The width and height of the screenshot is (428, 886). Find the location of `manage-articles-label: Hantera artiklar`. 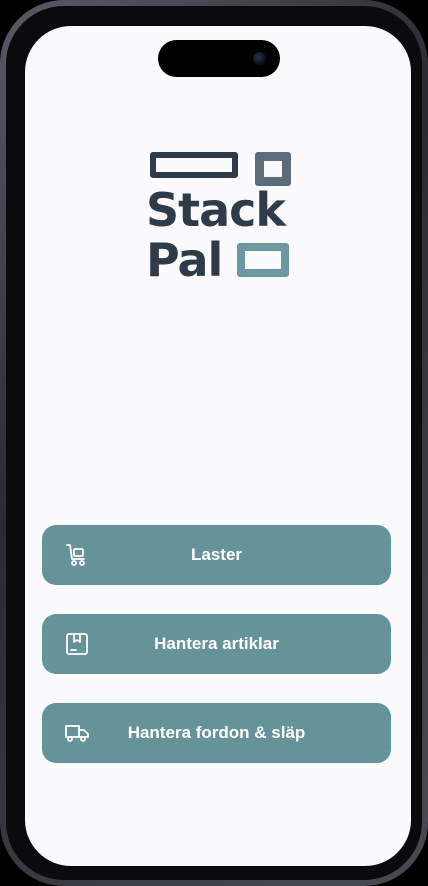

manage-articles-label: Hantera artiklar is located at coordinates (216, 643).